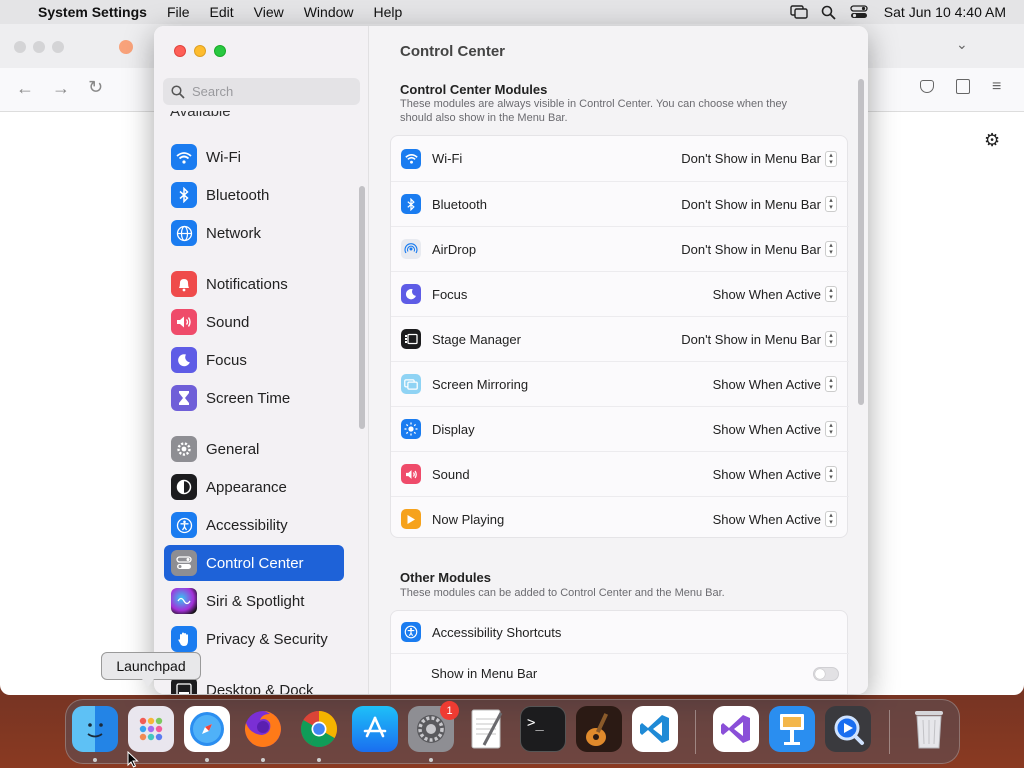  I want to click on spotlight-search-icon, so click(829, 12).